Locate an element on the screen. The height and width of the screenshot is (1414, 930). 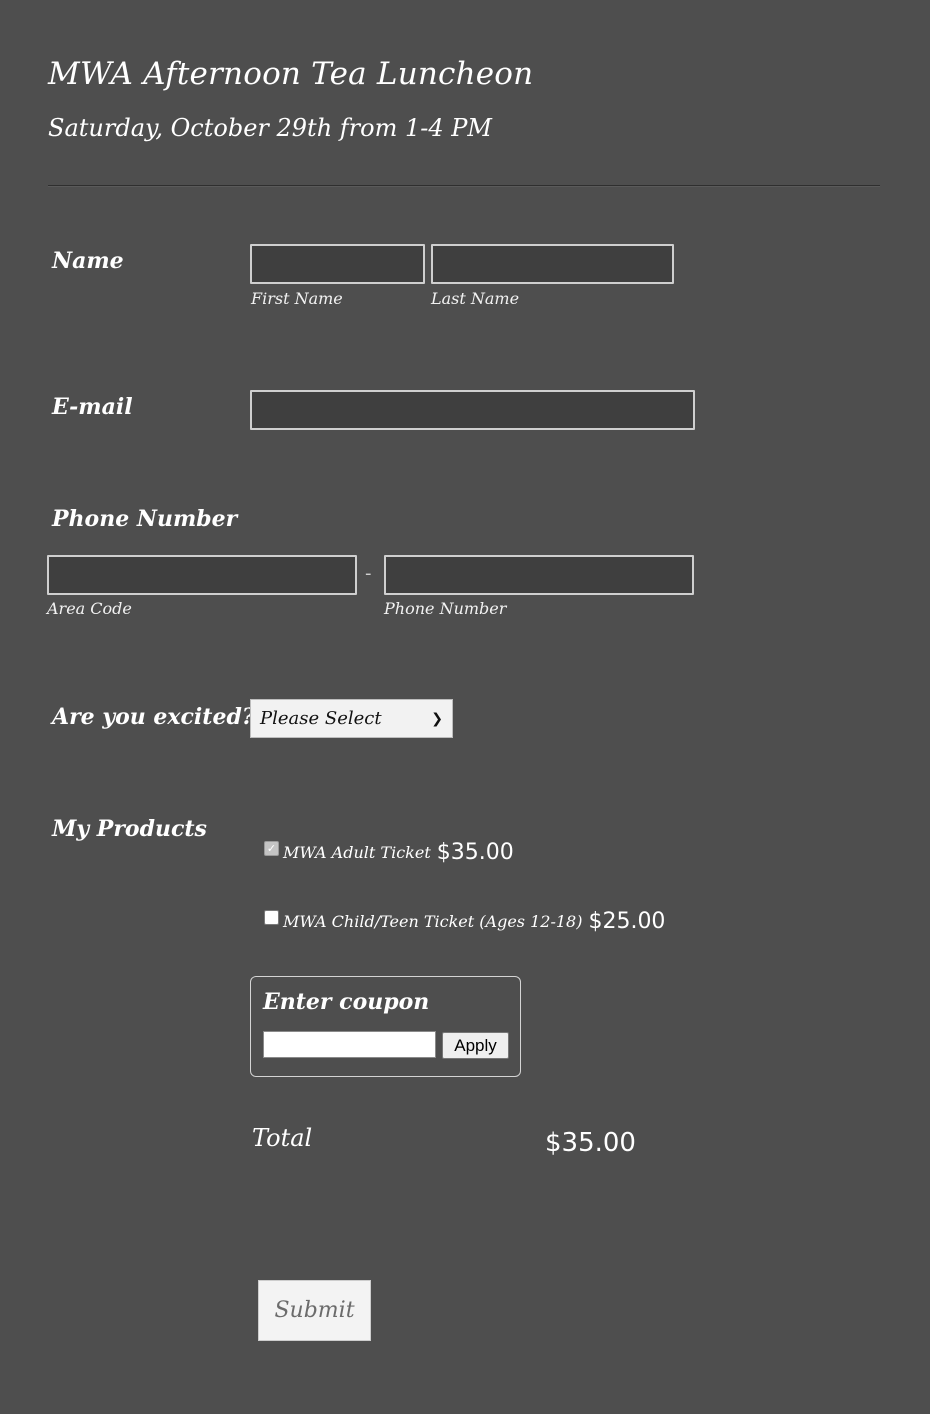
submit-button: Submit is located at coordinates (314, 1310).